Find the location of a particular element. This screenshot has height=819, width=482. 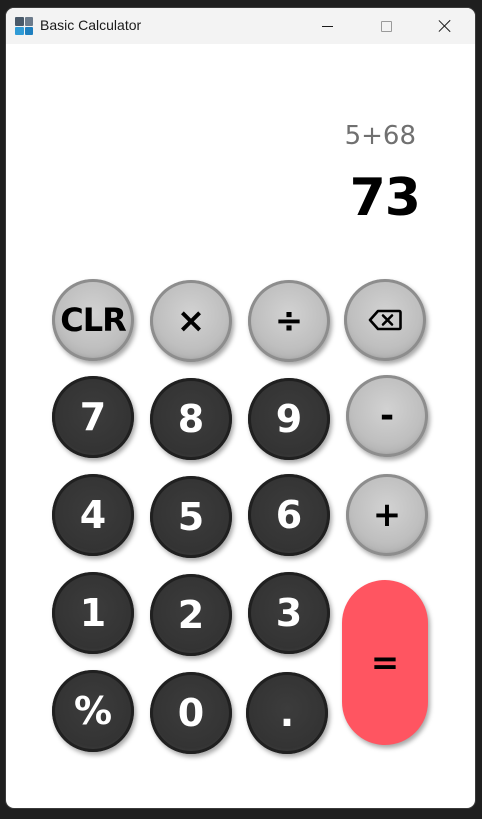

calculator-app-icon is located at coordinates (24, 26).